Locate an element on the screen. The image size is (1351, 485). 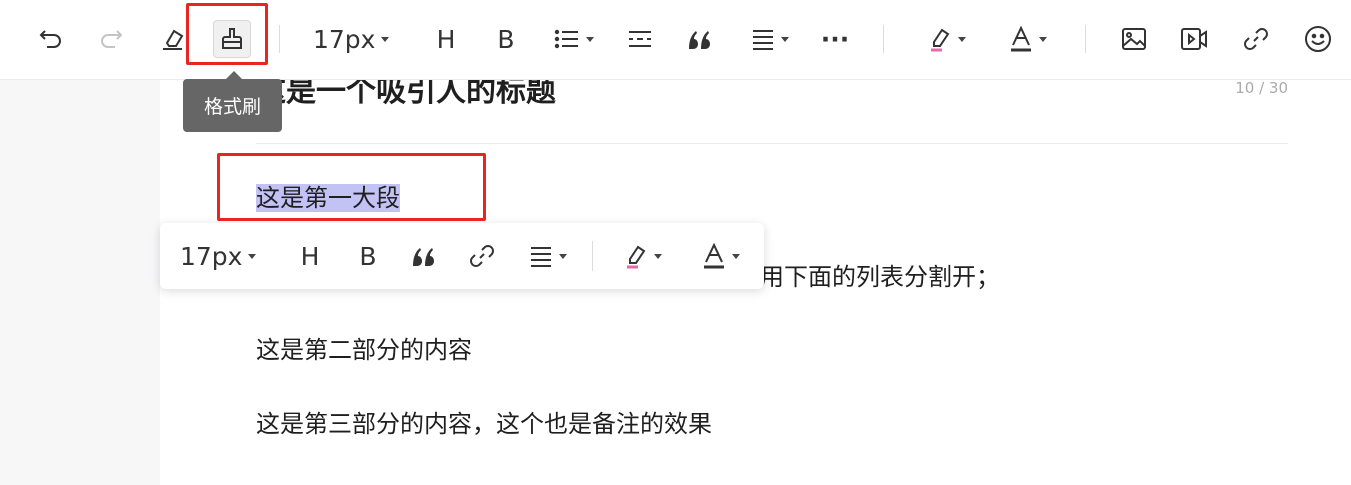
format-painter-button is located at coordinates (232, 39).